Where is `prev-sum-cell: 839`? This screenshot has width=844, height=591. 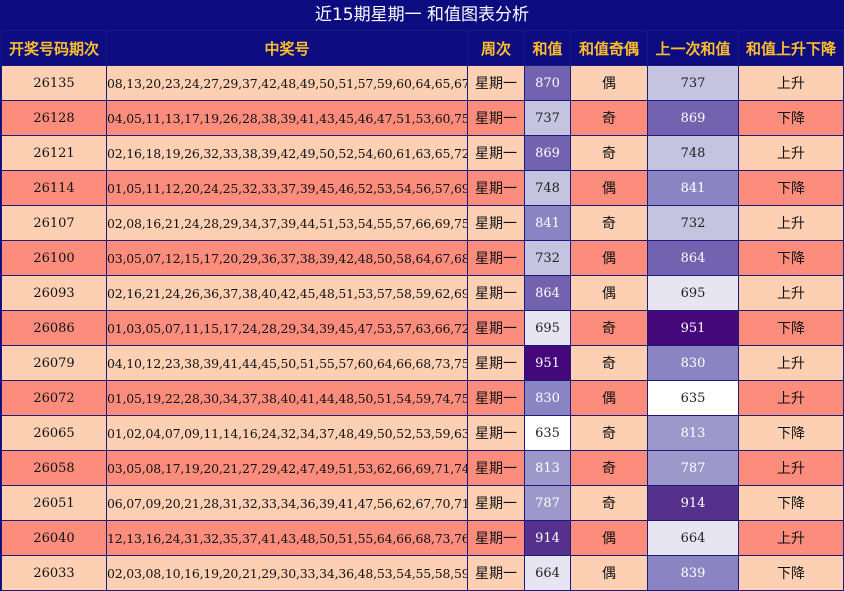 prev-sum-cell: 839 is located at coordinates (693, 573).